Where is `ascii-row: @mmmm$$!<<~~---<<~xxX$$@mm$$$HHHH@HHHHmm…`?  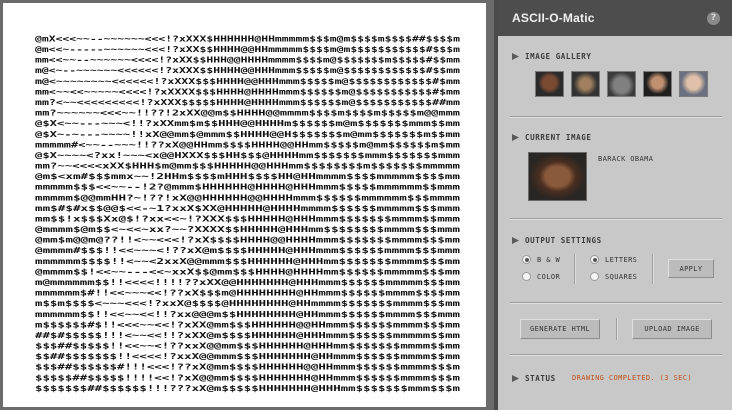
ascii-row: @mmmm$$!<<~~---<<~xxX$$@mm$$$HHHH@HHHHmm… is located at coordinates (247, 271).